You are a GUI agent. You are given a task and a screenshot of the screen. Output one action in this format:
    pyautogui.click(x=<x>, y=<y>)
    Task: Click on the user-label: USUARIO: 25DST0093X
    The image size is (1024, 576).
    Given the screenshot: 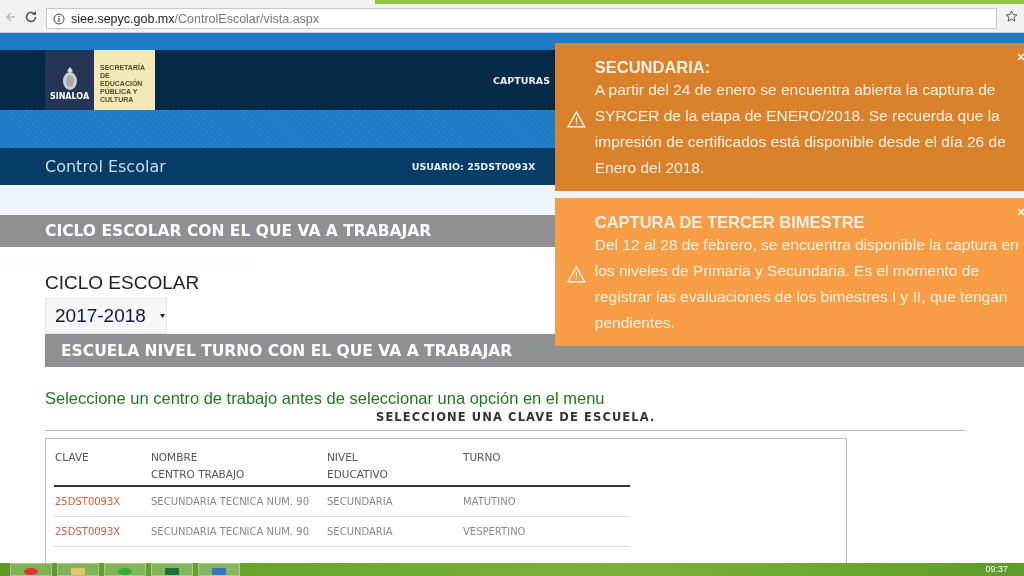 What is the action you would take?
    pyautogui.click(x=473, y=166)
    